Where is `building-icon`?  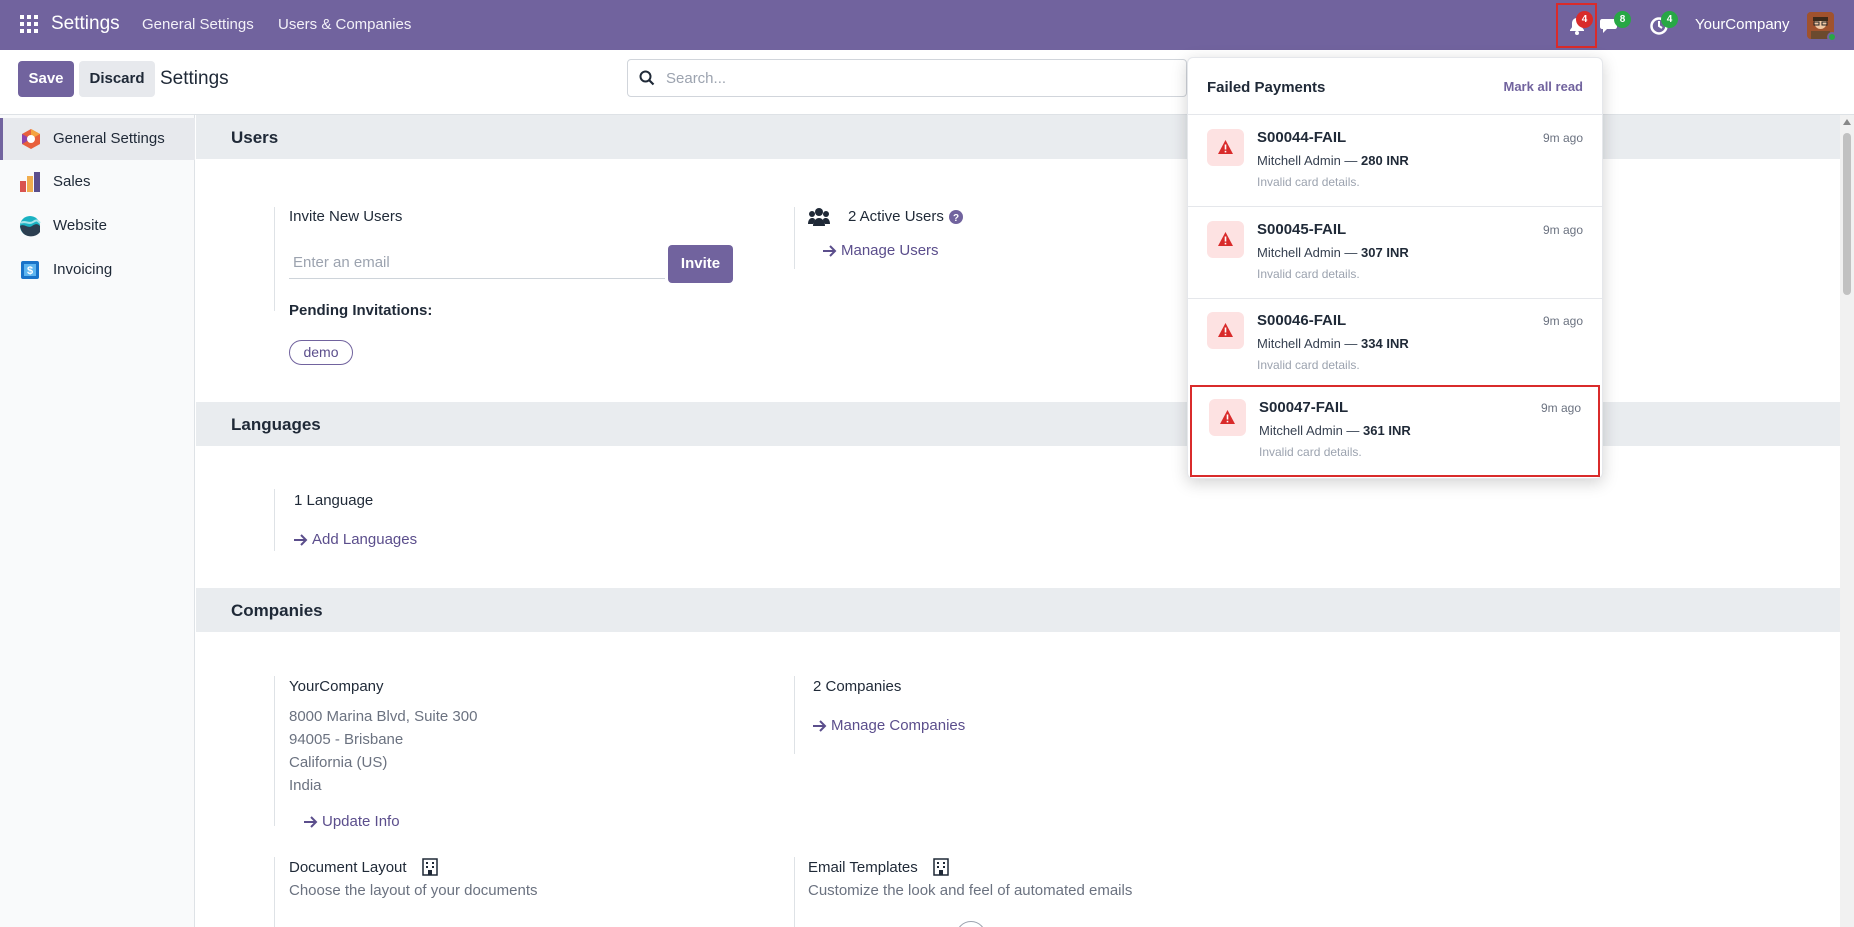
building-icon is located at coordinates (941, 867).